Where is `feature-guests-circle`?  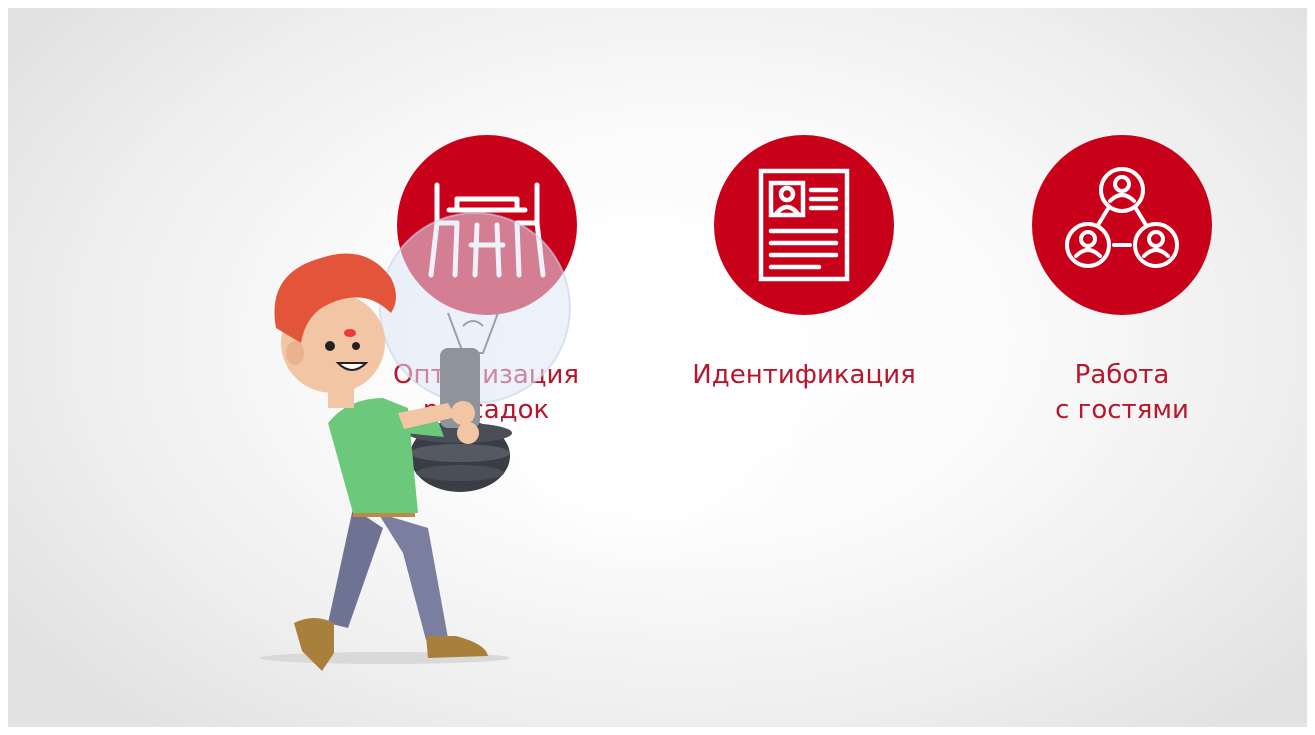
feature-guests-circle is located at coordinates (1122, 225).